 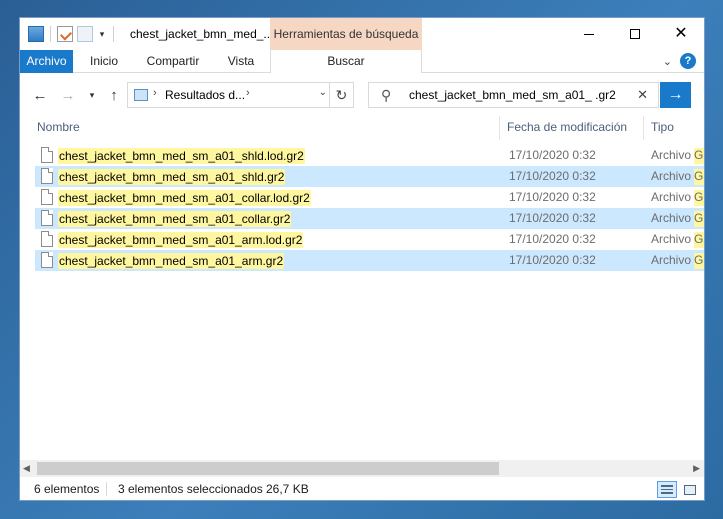 I want to click on close-icon: ✕, so click(x=681, y=33).